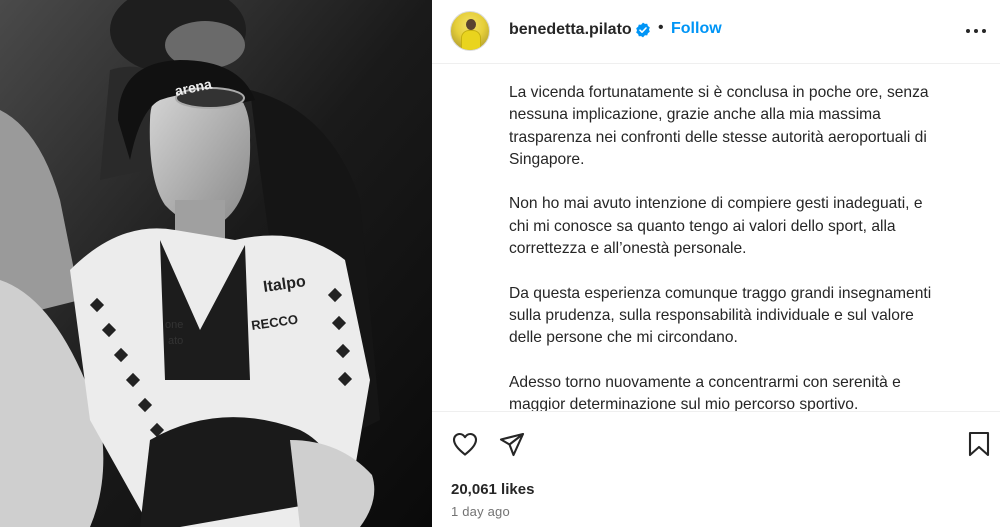 The width and height of the screenshot is (1000, 527). I want to click on jacket-text-3: one, so click(174, 325).